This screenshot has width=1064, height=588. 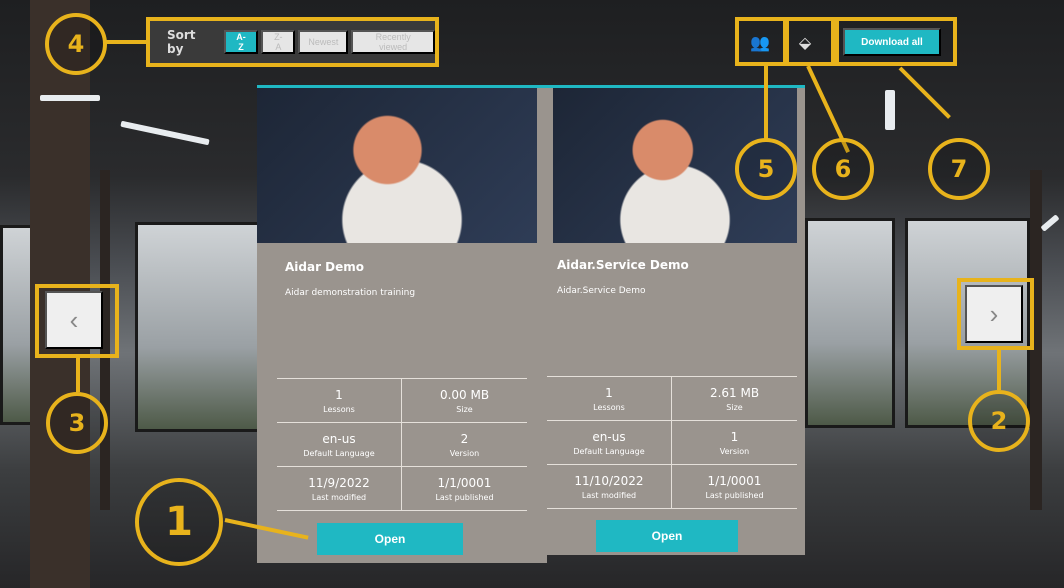 I want to click on annotation-box-layers, so click(x=810, y=41).